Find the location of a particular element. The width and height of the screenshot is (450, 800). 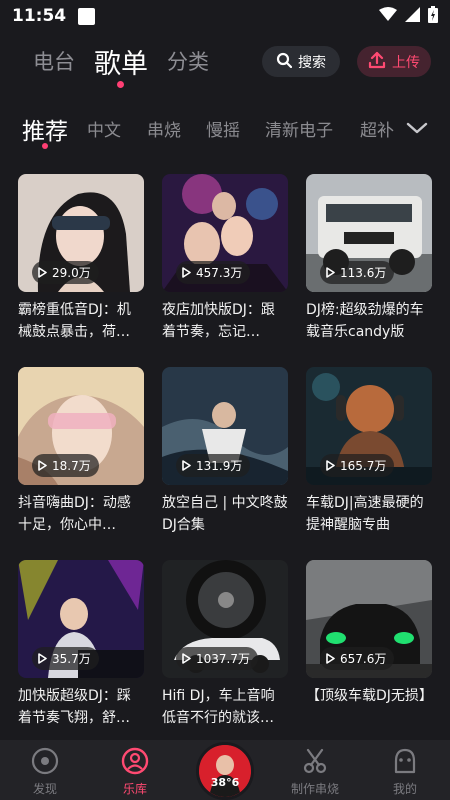

play-count-badge: 35.7万 is located at coordinates (65, 658).